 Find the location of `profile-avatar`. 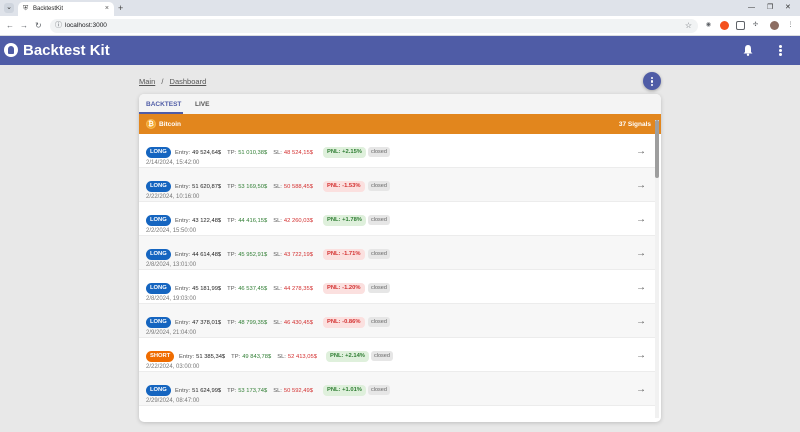

profile-avatar is located at coordinates (774, 25).